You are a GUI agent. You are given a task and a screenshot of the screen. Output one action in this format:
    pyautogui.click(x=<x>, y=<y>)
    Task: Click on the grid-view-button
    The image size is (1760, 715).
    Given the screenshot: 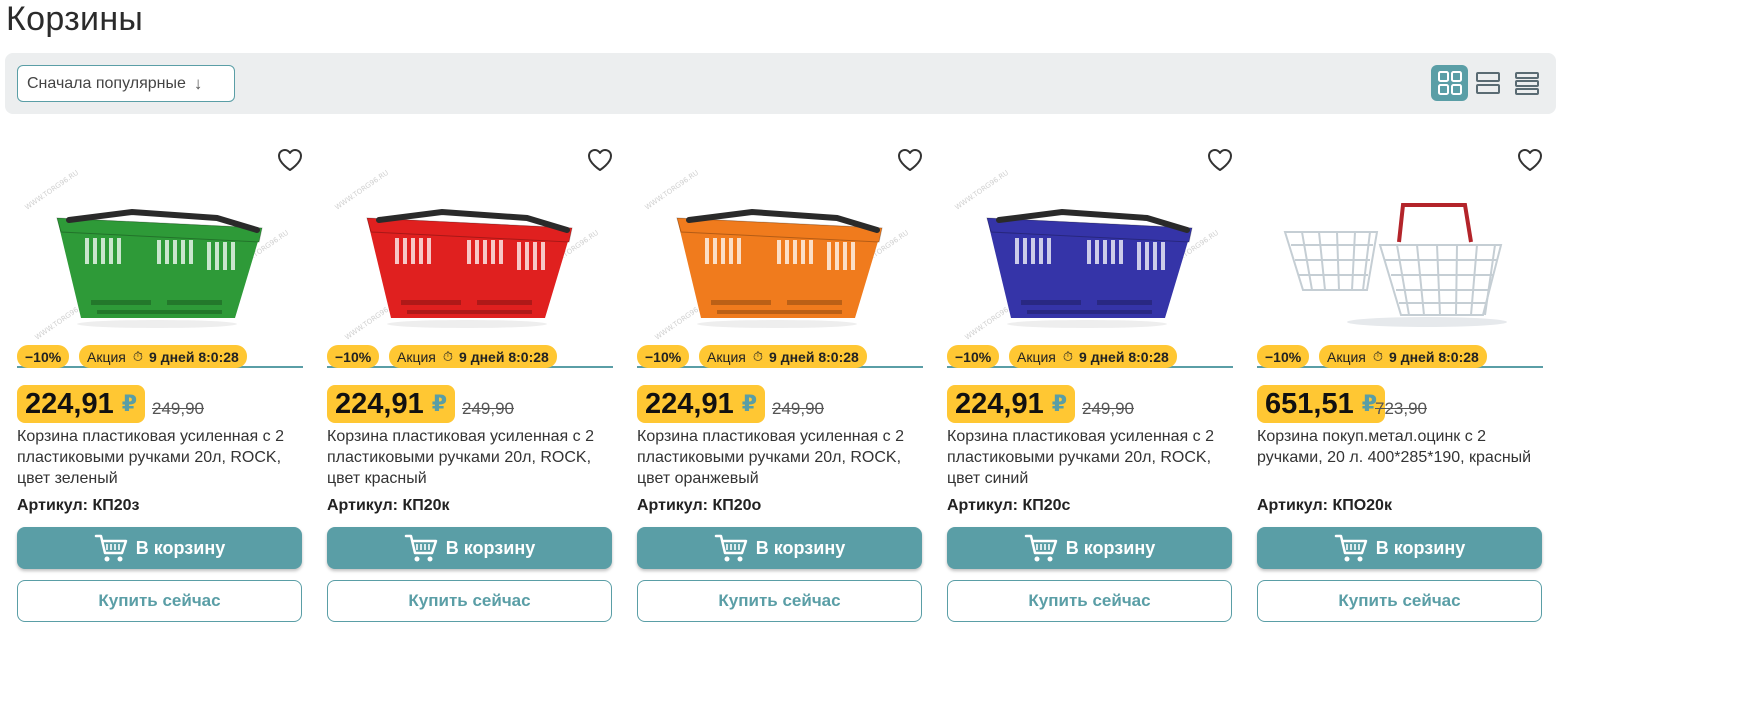 What is the action you would take?
    pyautogui.click(x=1449, y=83)
    